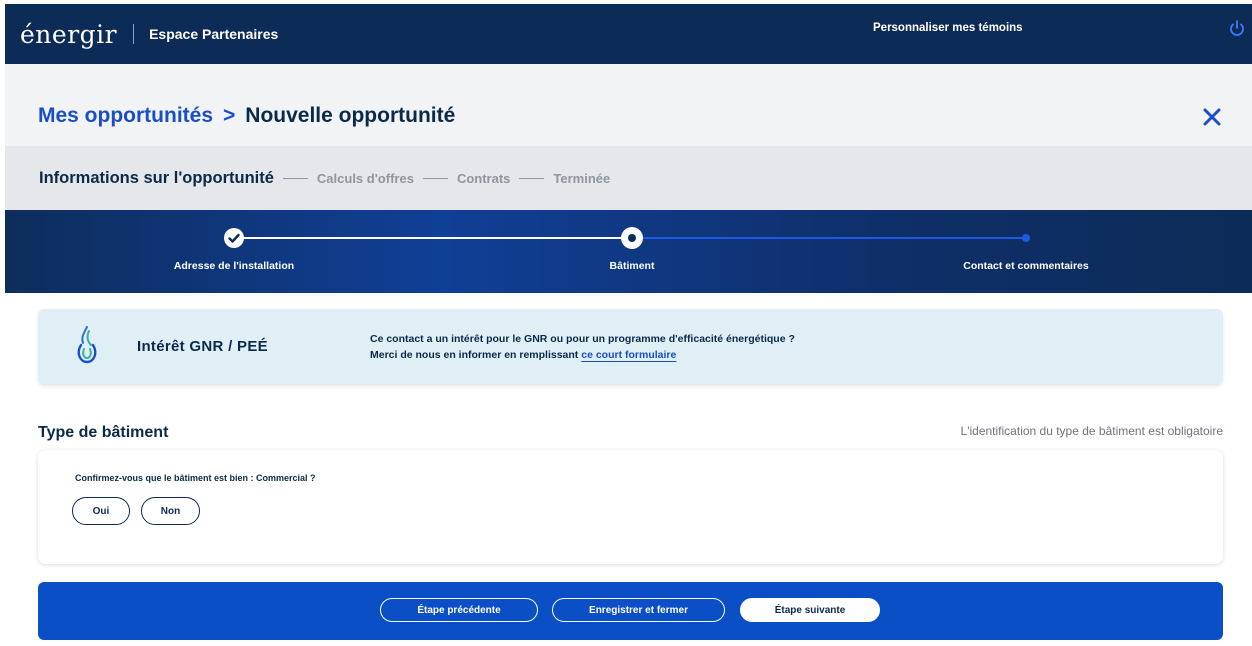 The width and height of the screenshot is (1252, 646). I want to click on space-title: Espace Partenaires, so click(214, 34).